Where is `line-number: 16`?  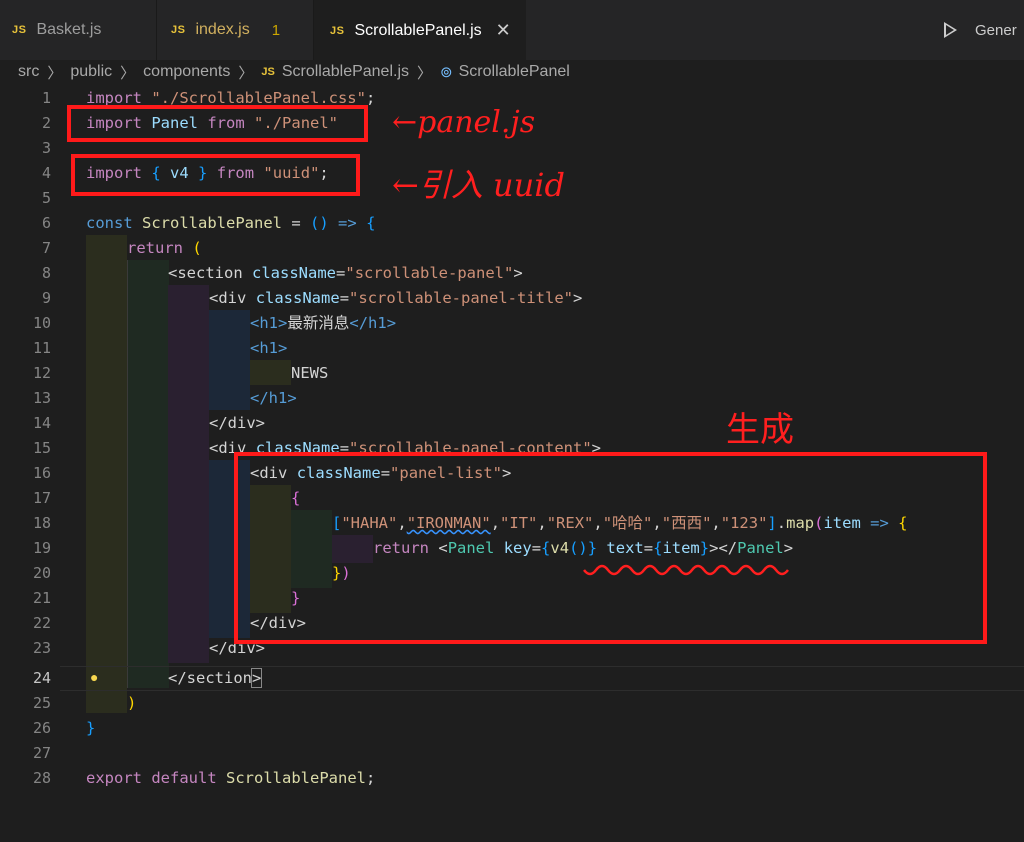 line-number: 16 is located at coordinates (41, 473).